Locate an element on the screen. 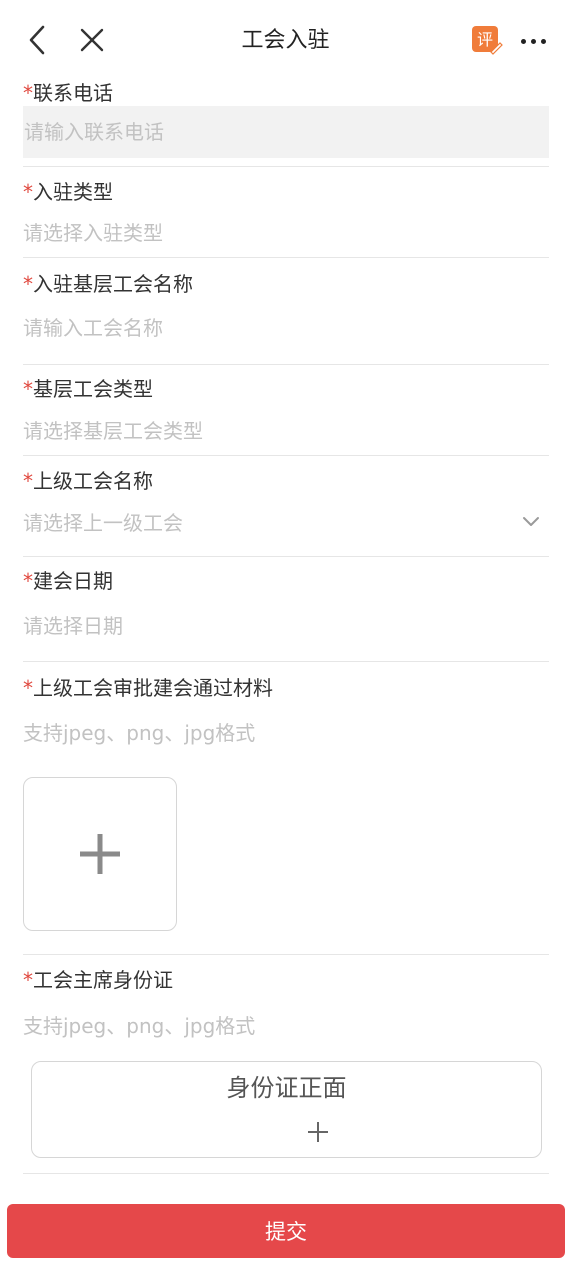 The height and width of the screenshot is (1280, 571). union-type-field: *基层工会类型 请选择基层工会类型 is located at coordinates (286, 410).